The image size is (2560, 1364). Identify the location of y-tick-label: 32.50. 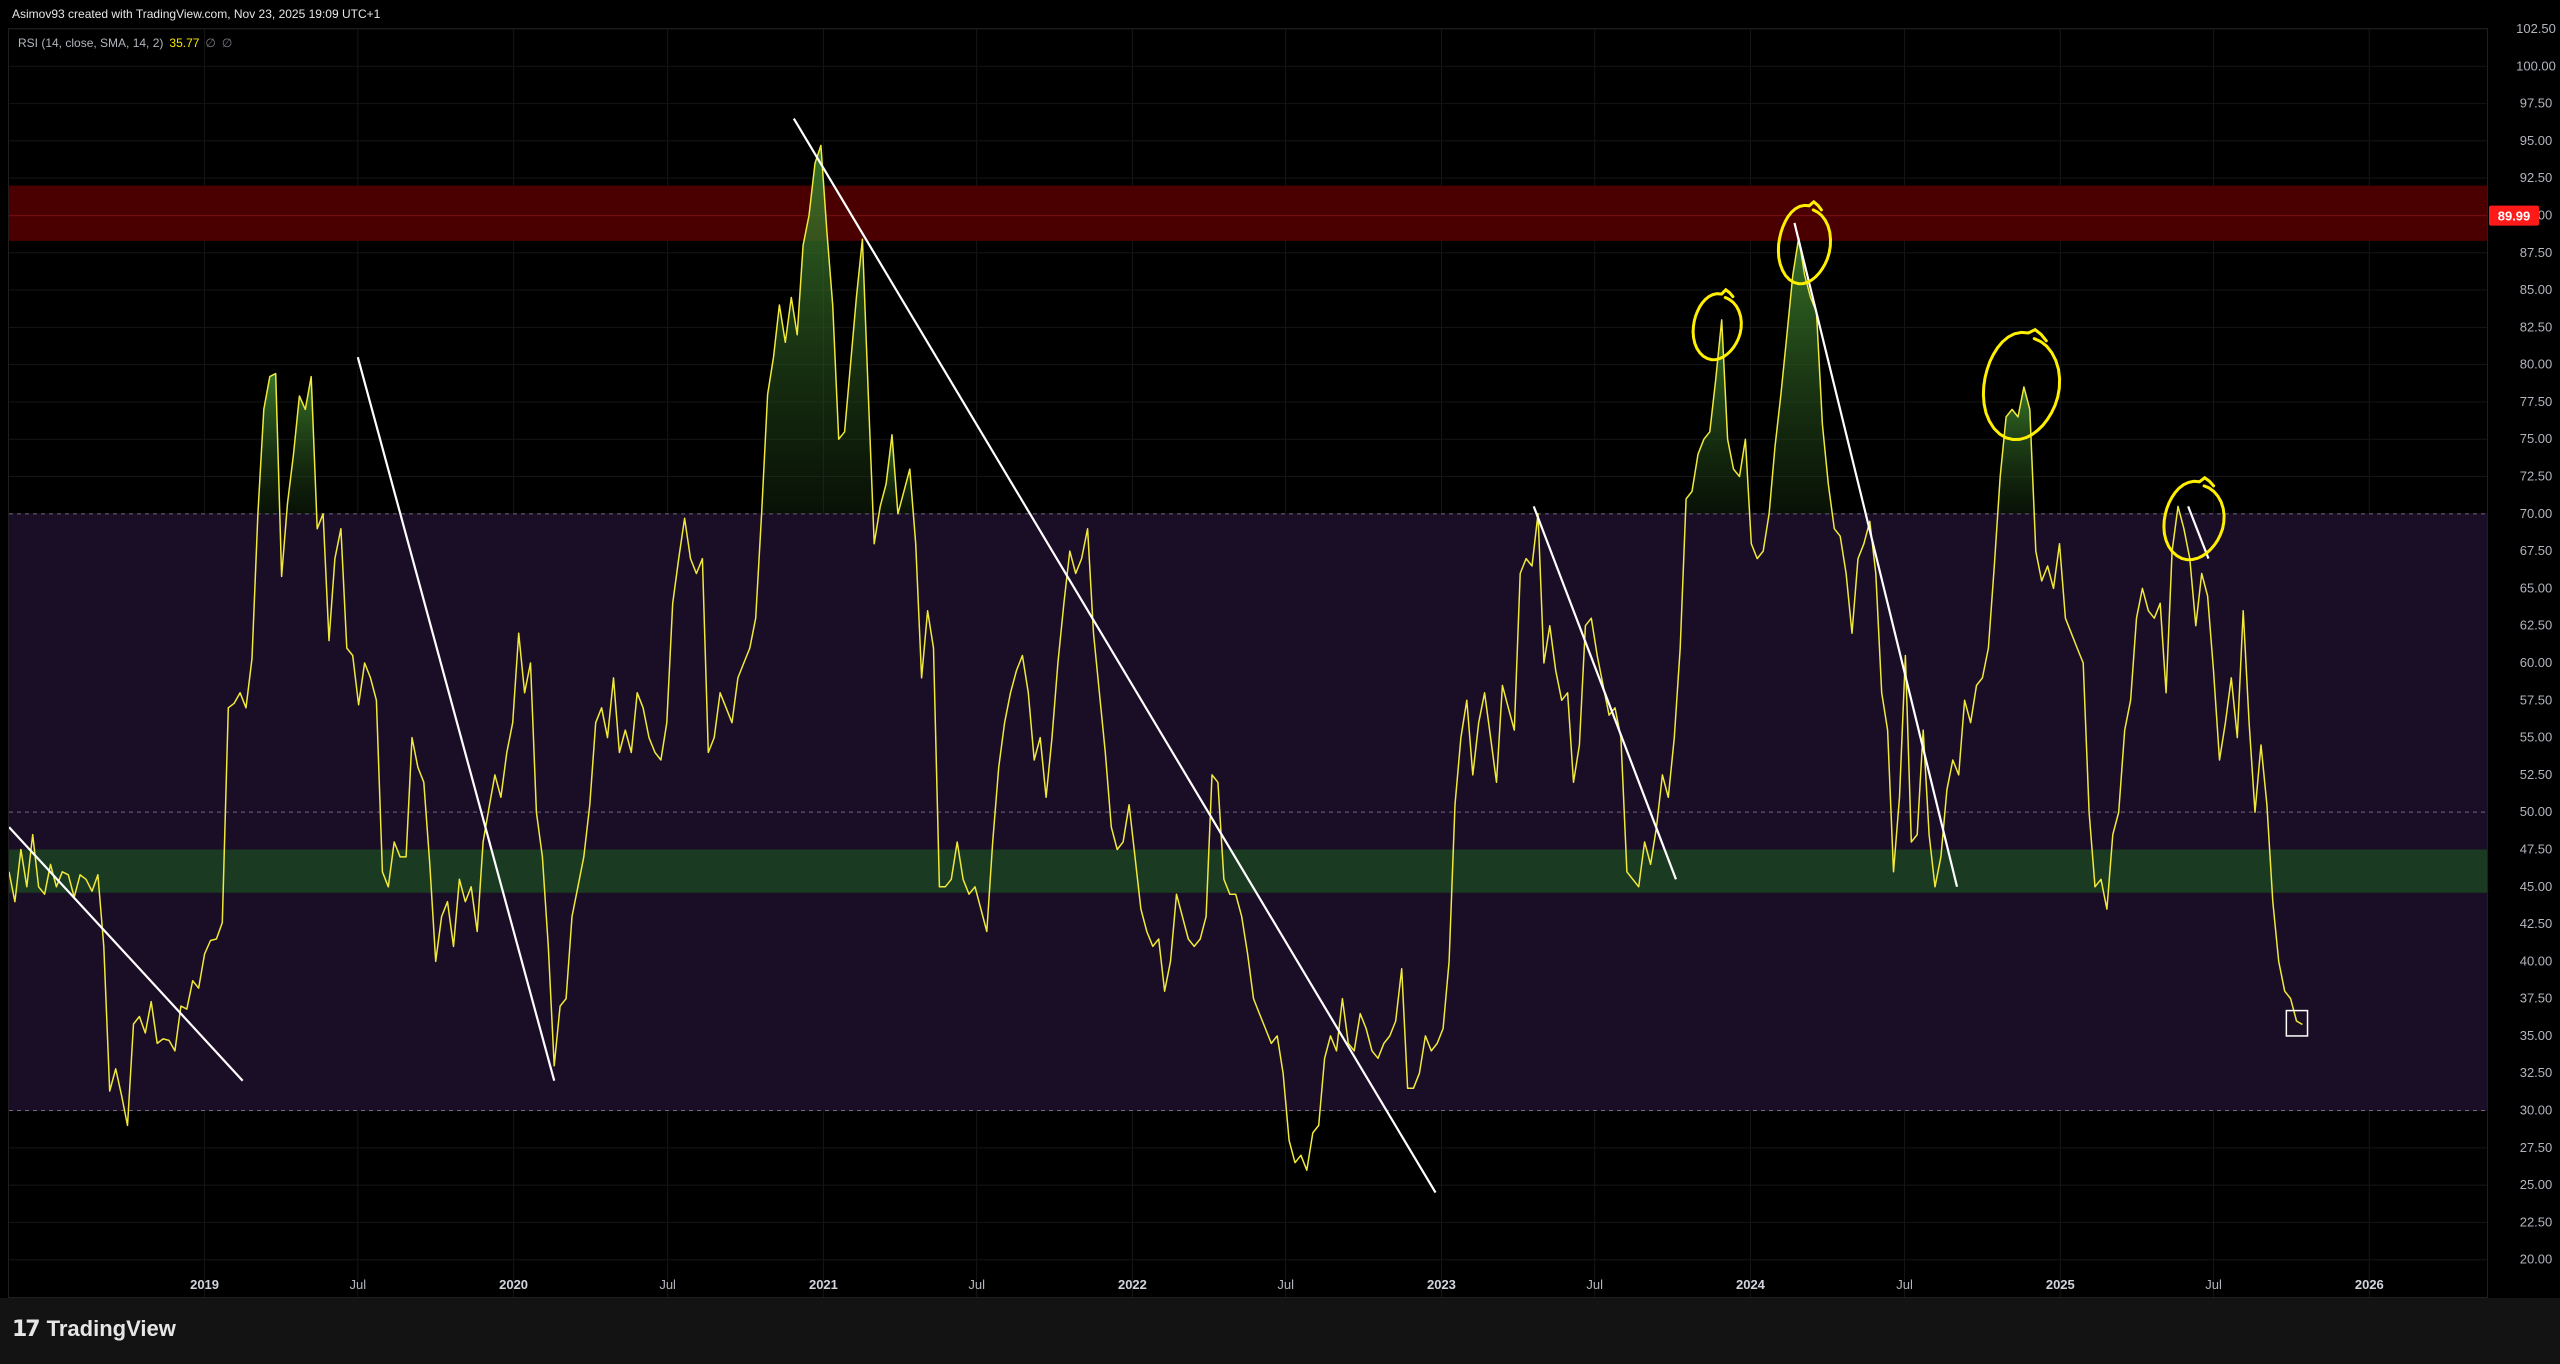
(2536, 1072).